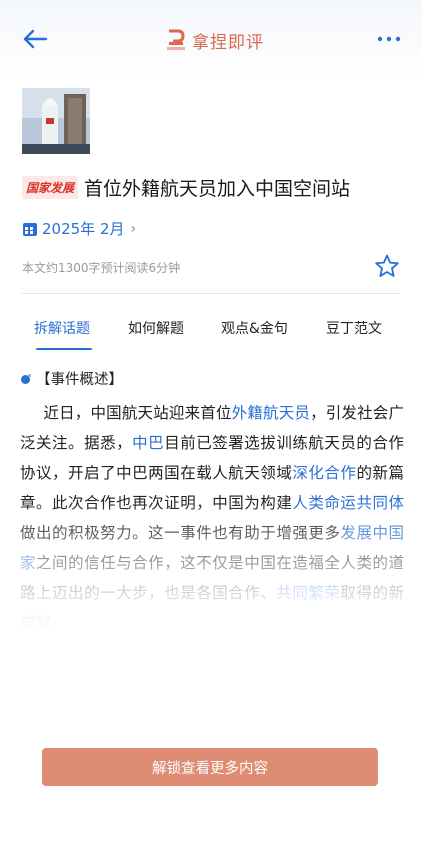 The height and width of the screenshot is (864, 422). What do you see at coordinates (228, 42) in the screenshot?
I see `brand-name: 拿捏即评` at bounding box center [228, 42].